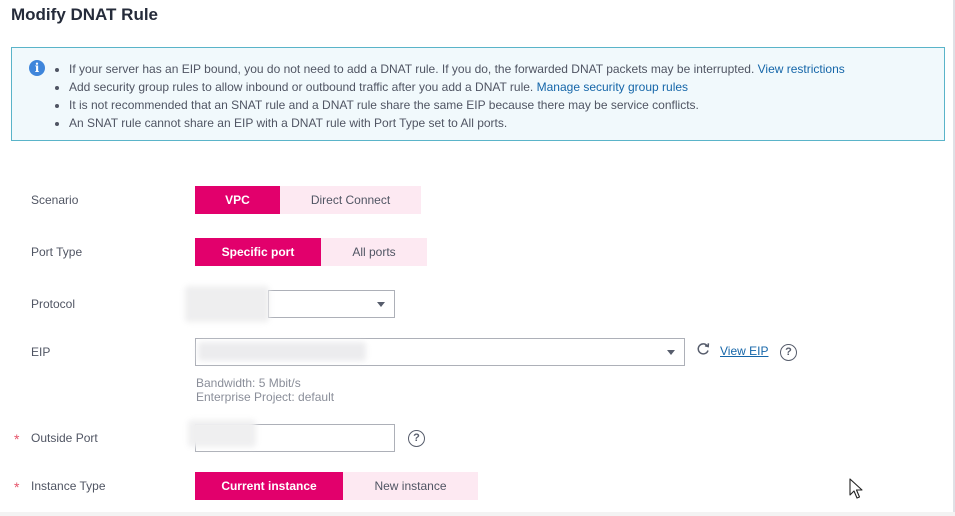 Image resolution: width=955 pixels, height=516 pixels. Describe the element at coordinates (269, 486) in the screenshot. I see `instance-type-option-current: Current instance` at that location.